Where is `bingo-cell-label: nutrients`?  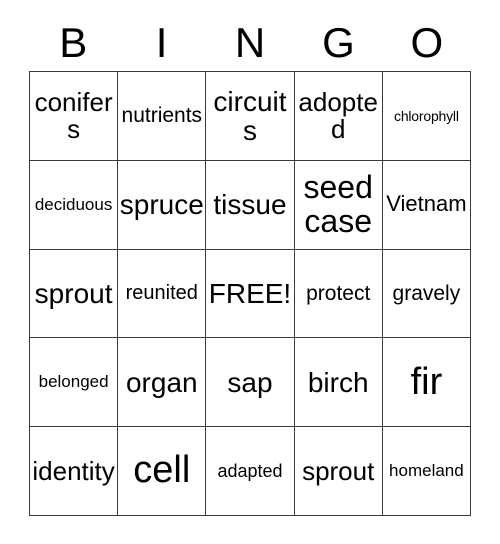
bingo-cell-label: nutrients is located at coordinates (162, 115).